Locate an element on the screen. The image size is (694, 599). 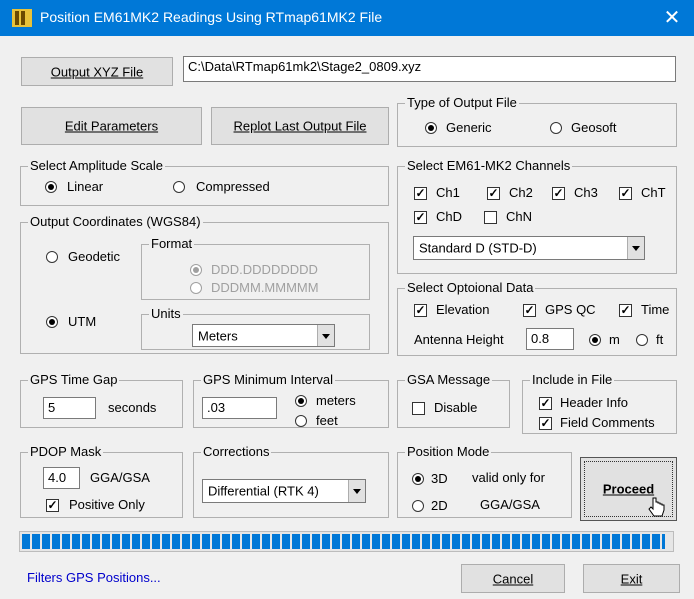
unit-m-radio is located at coordinates (595, 340).